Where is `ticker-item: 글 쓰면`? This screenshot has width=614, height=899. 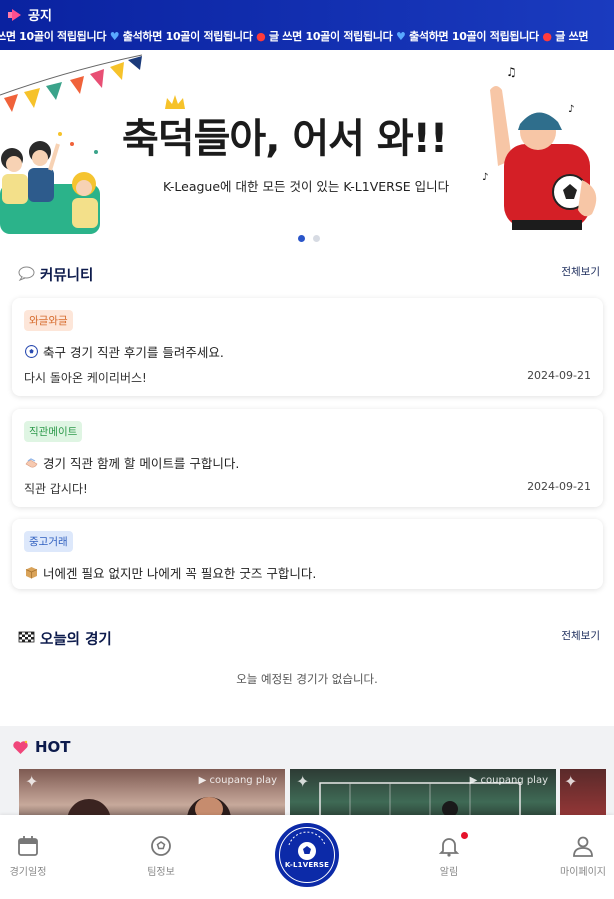 ticker-item: 글 쓰면 is located at coordinates (572, 36).